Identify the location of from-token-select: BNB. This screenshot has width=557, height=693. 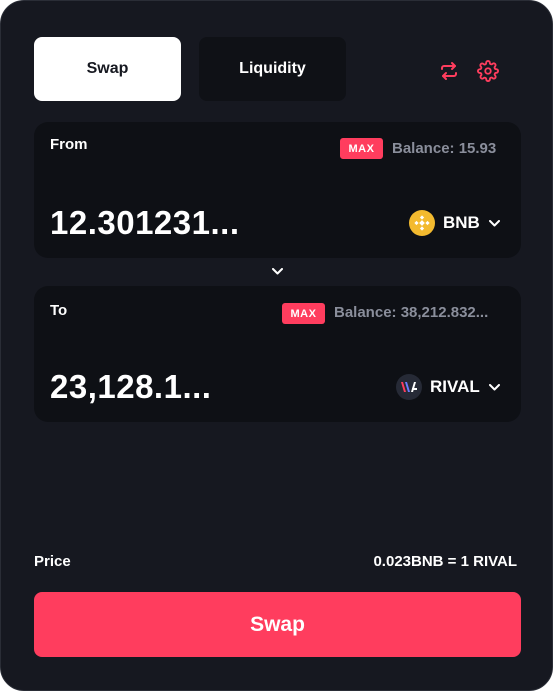
(454, 223).